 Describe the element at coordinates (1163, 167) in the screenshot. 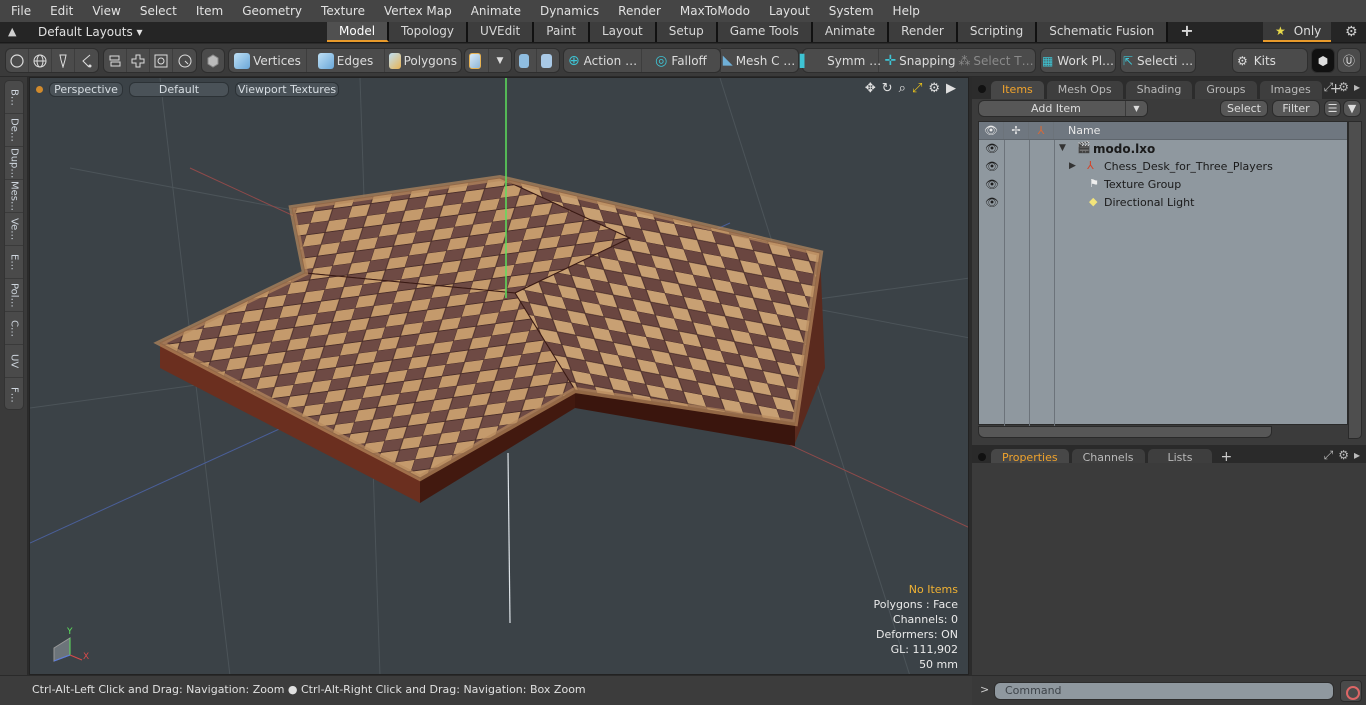

I see `tree-row-mesh: 👁 ▶ ⅄ Chess_Desk_for_Three_Players` at that location.